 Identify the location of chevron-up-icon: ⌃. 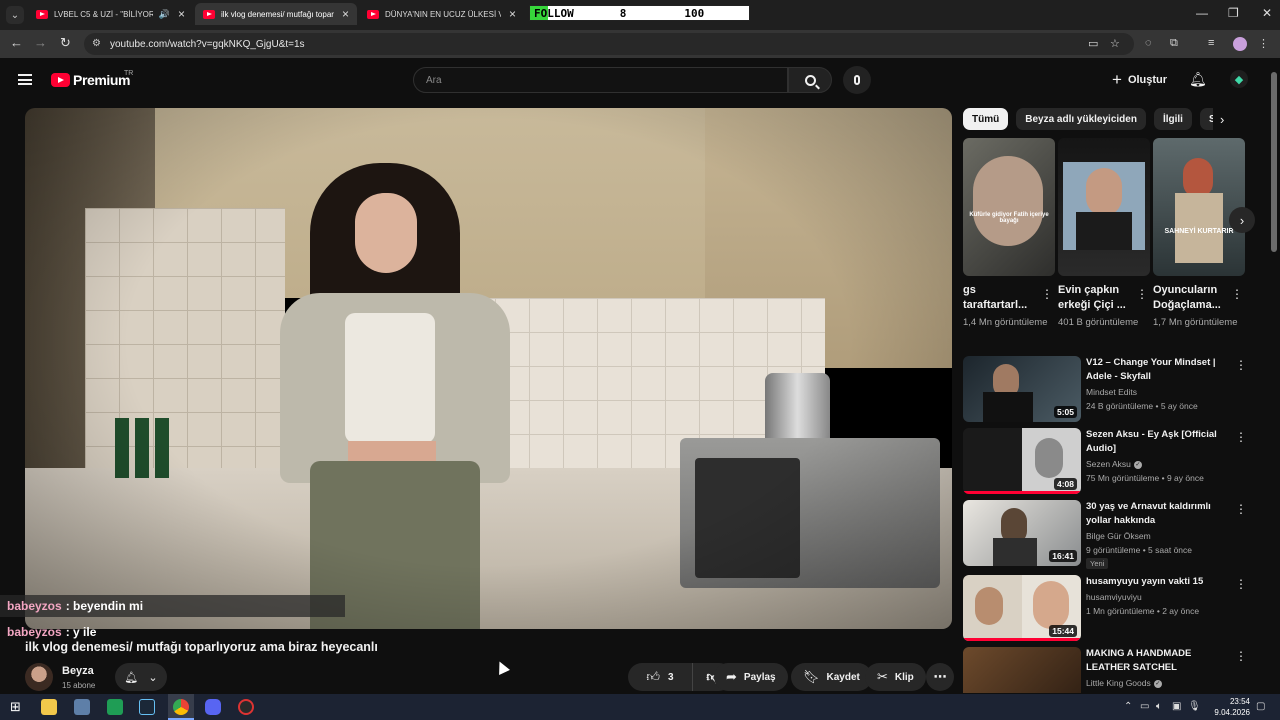
(1128, 706).